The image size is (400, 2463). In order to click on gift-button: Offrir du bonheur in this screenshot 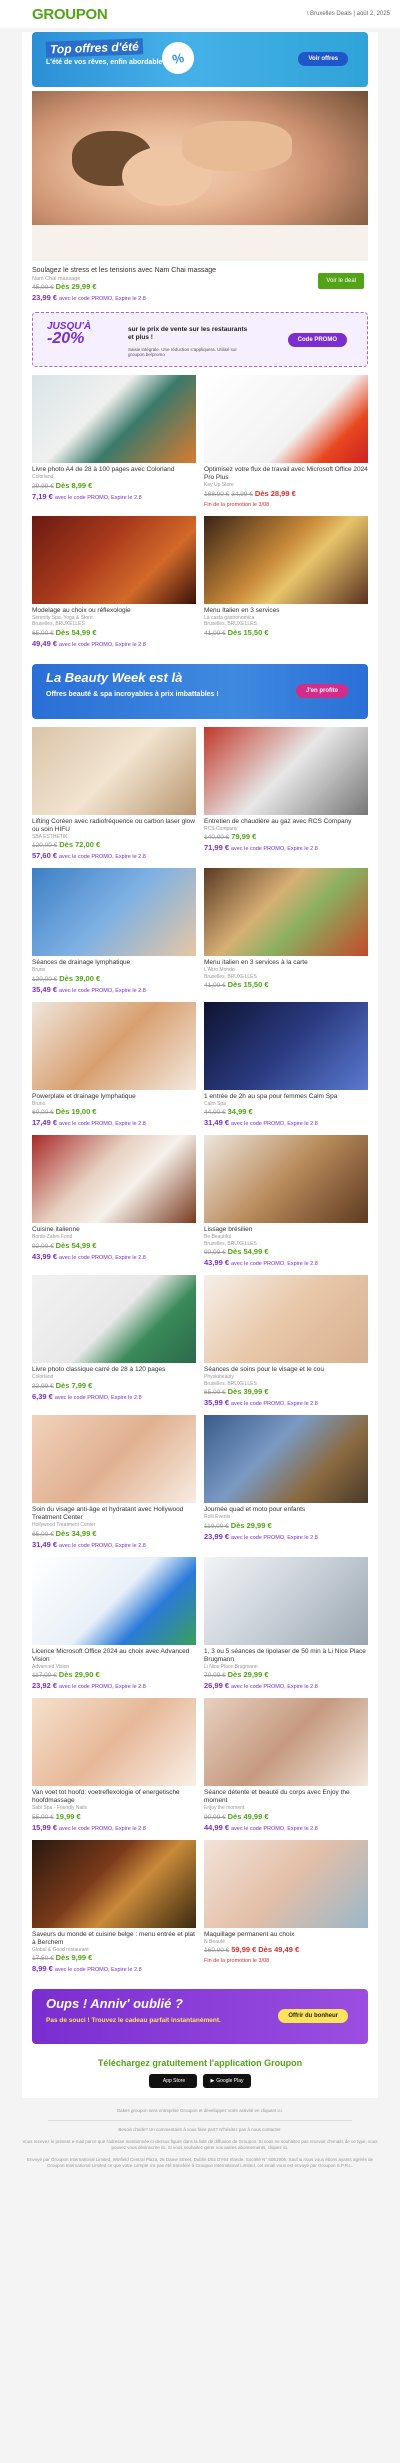, I will do `click(313, 2016)`.